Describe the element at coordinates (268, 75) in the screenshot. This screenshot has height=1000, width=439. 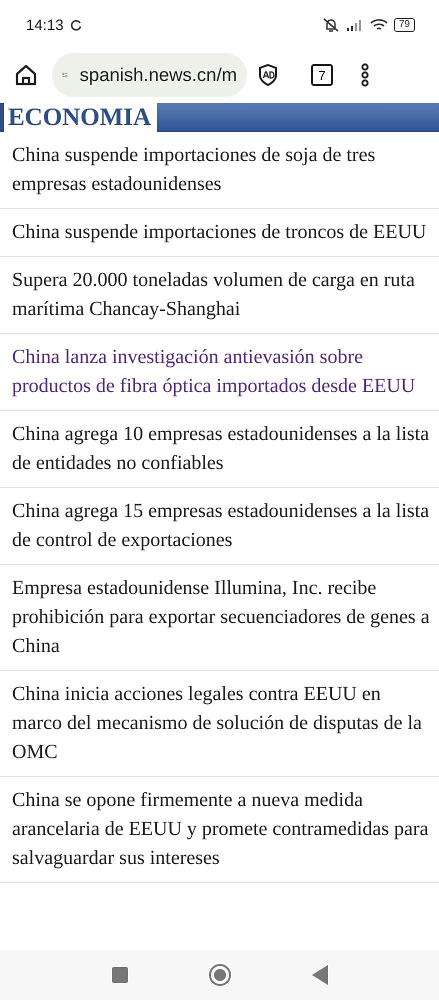
I see `ad-shield-icon` at that location.